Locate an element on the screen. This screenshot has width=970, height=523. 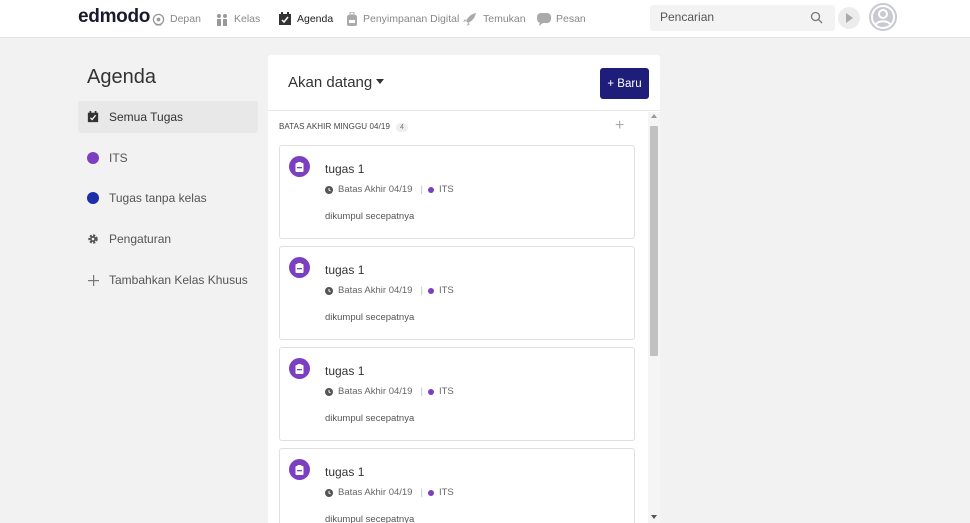
calendar-check-icon is located at coordinates (93, 117).